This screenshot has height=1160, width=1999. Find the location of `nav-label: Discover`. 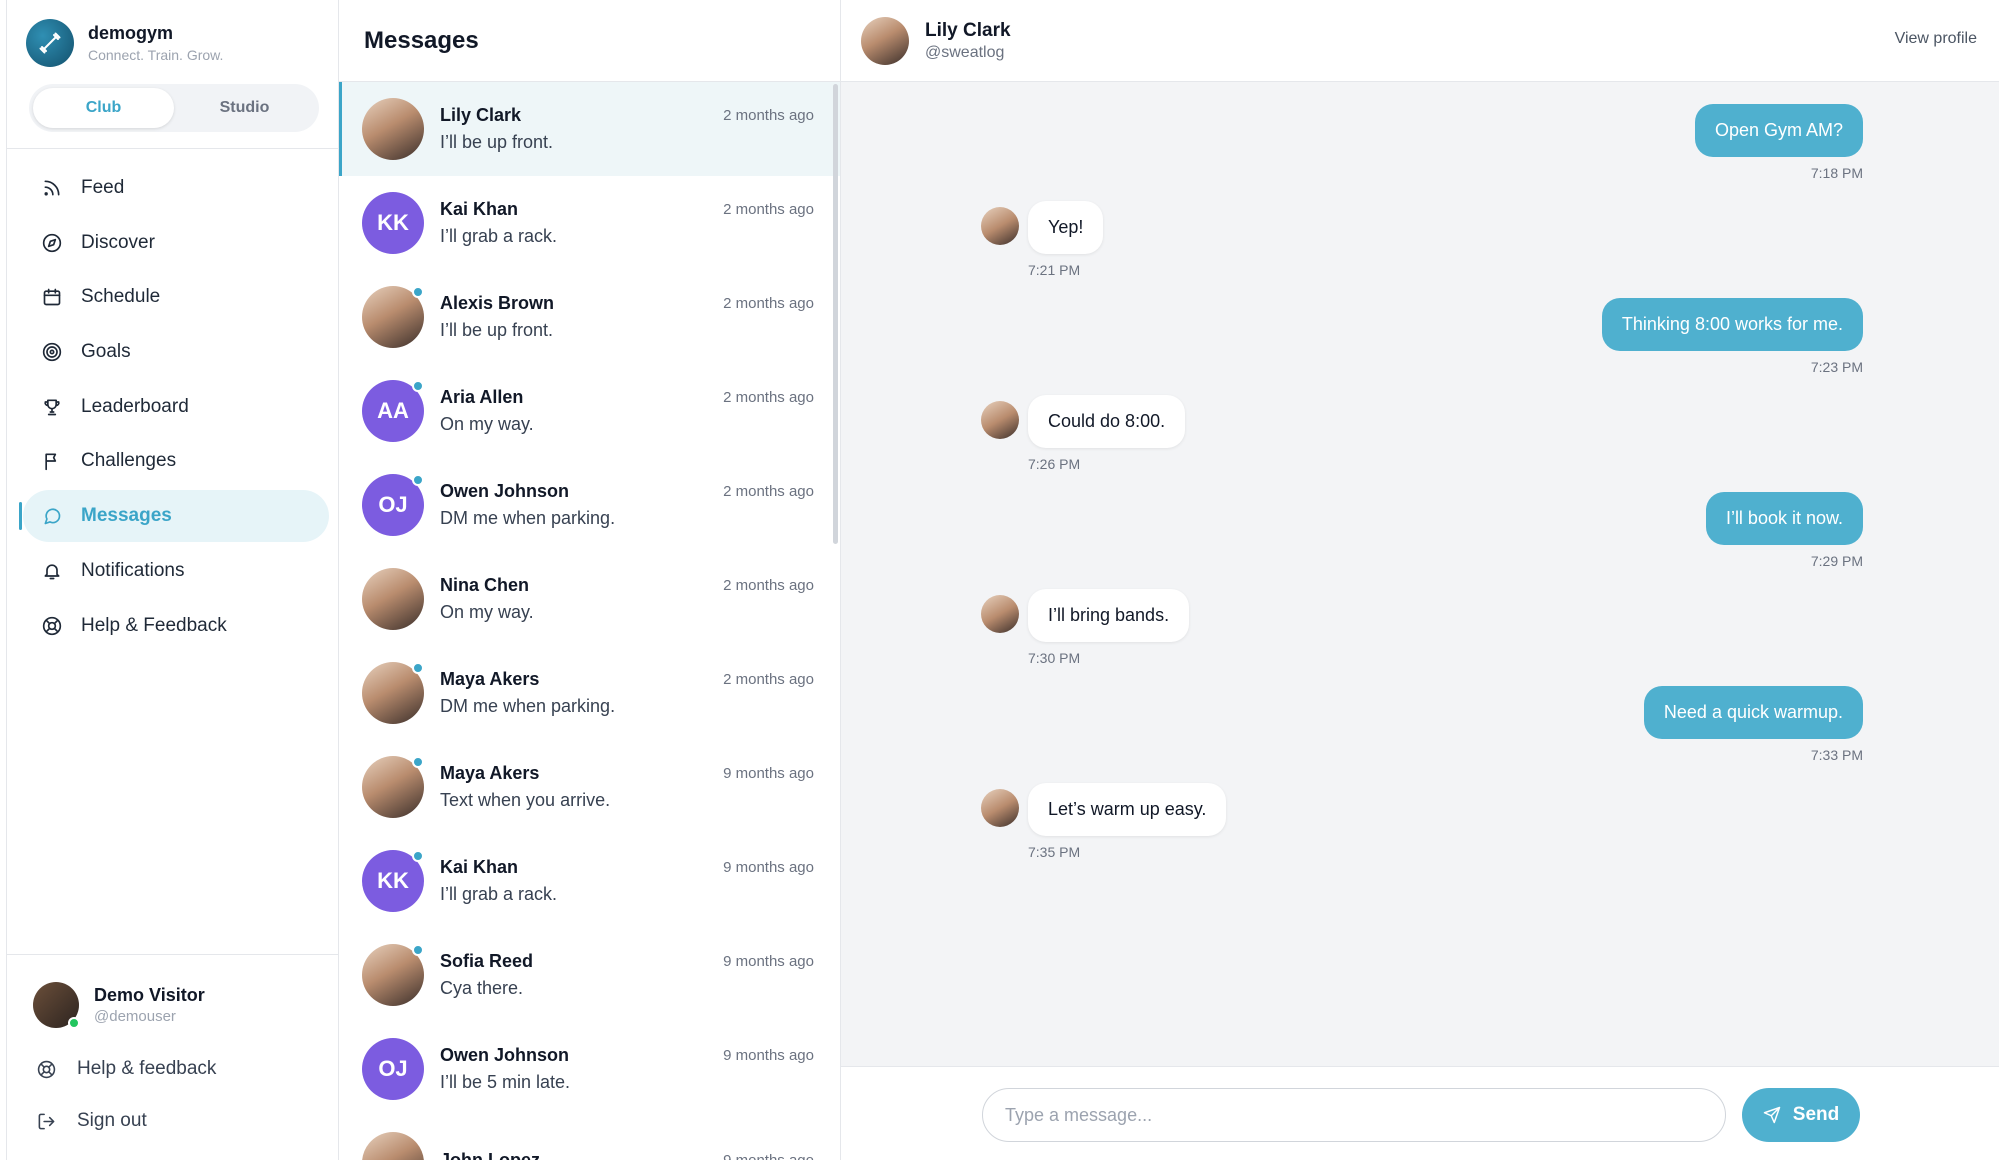

nav-label: Discover is located at coordinates (118, 242).